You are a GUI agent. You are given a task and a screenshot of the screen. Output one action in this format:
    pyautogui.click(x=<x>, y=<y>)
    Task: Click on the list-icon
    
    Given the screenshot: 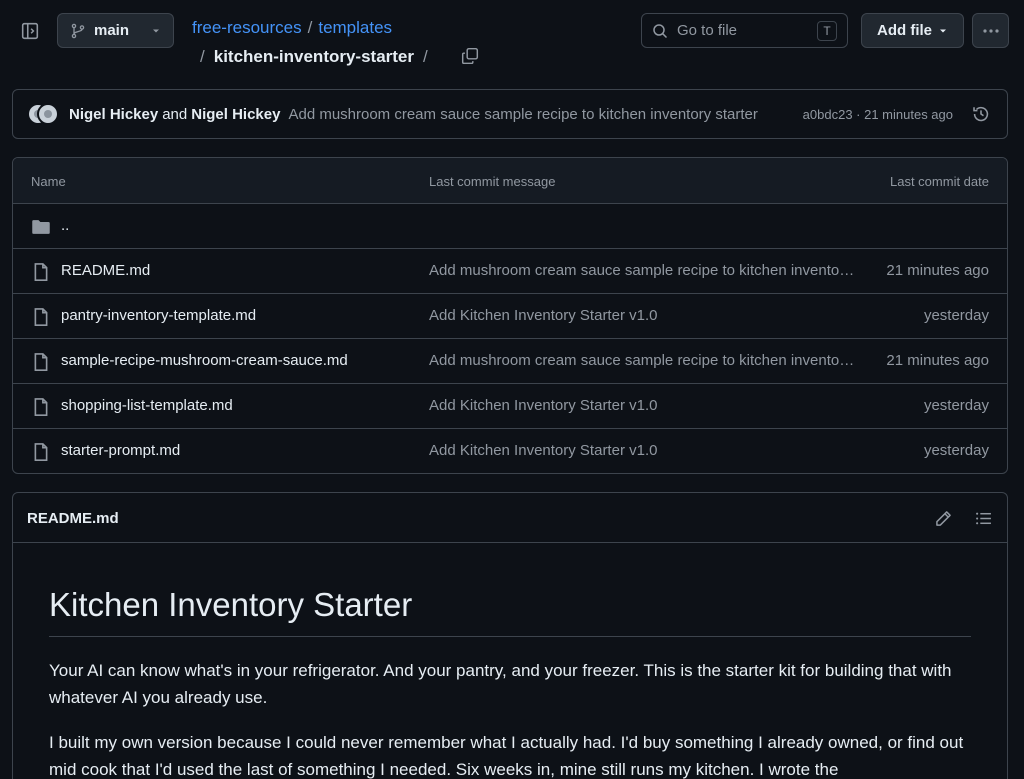 What is the action you would take?
    pyautogui.click(x=983, y=518)
    